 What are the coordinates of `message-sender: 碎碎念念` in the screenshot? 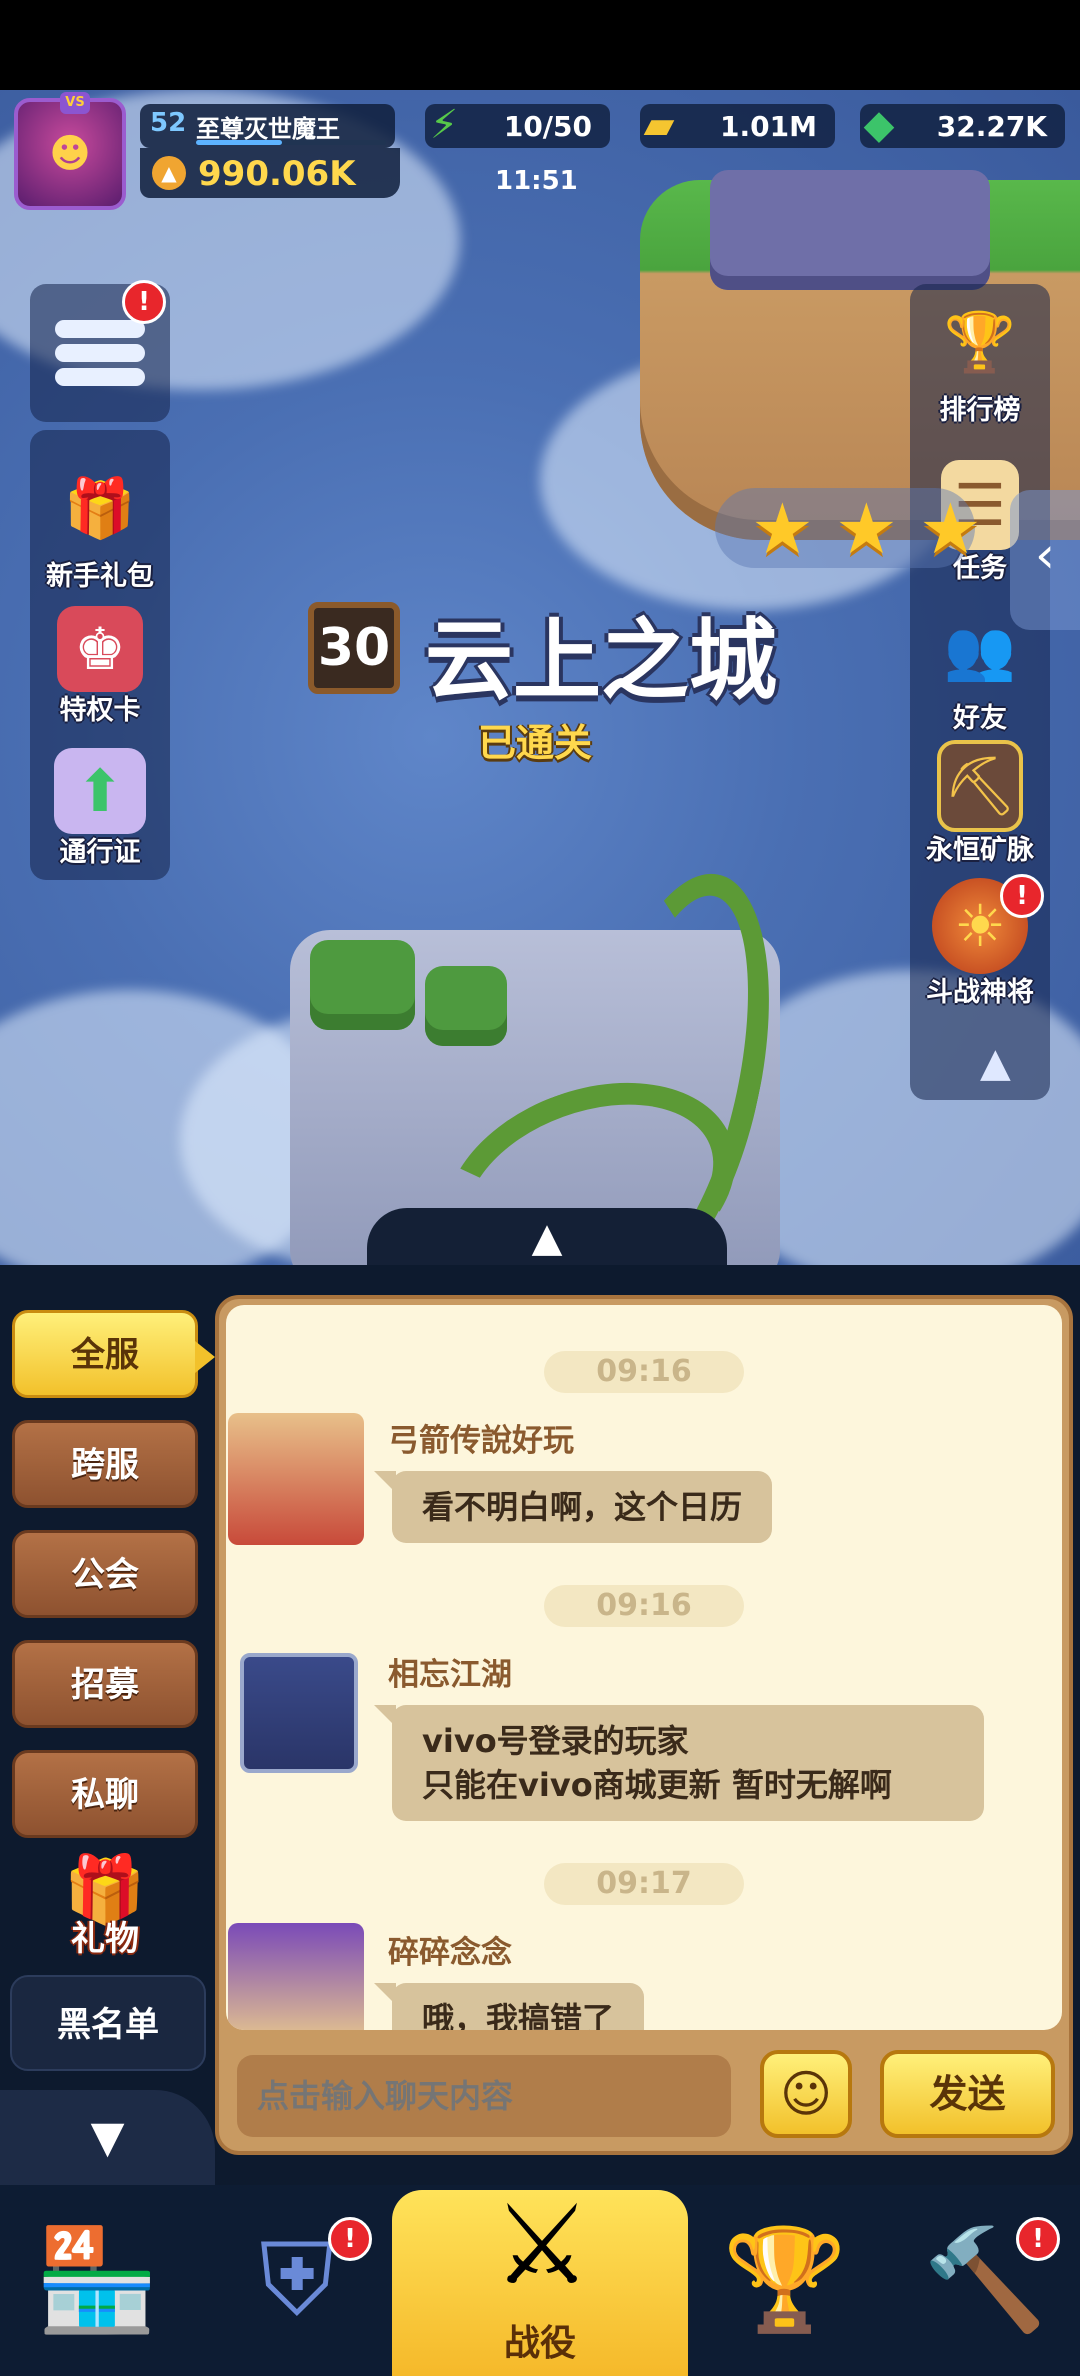 It's located at (450, 1949).